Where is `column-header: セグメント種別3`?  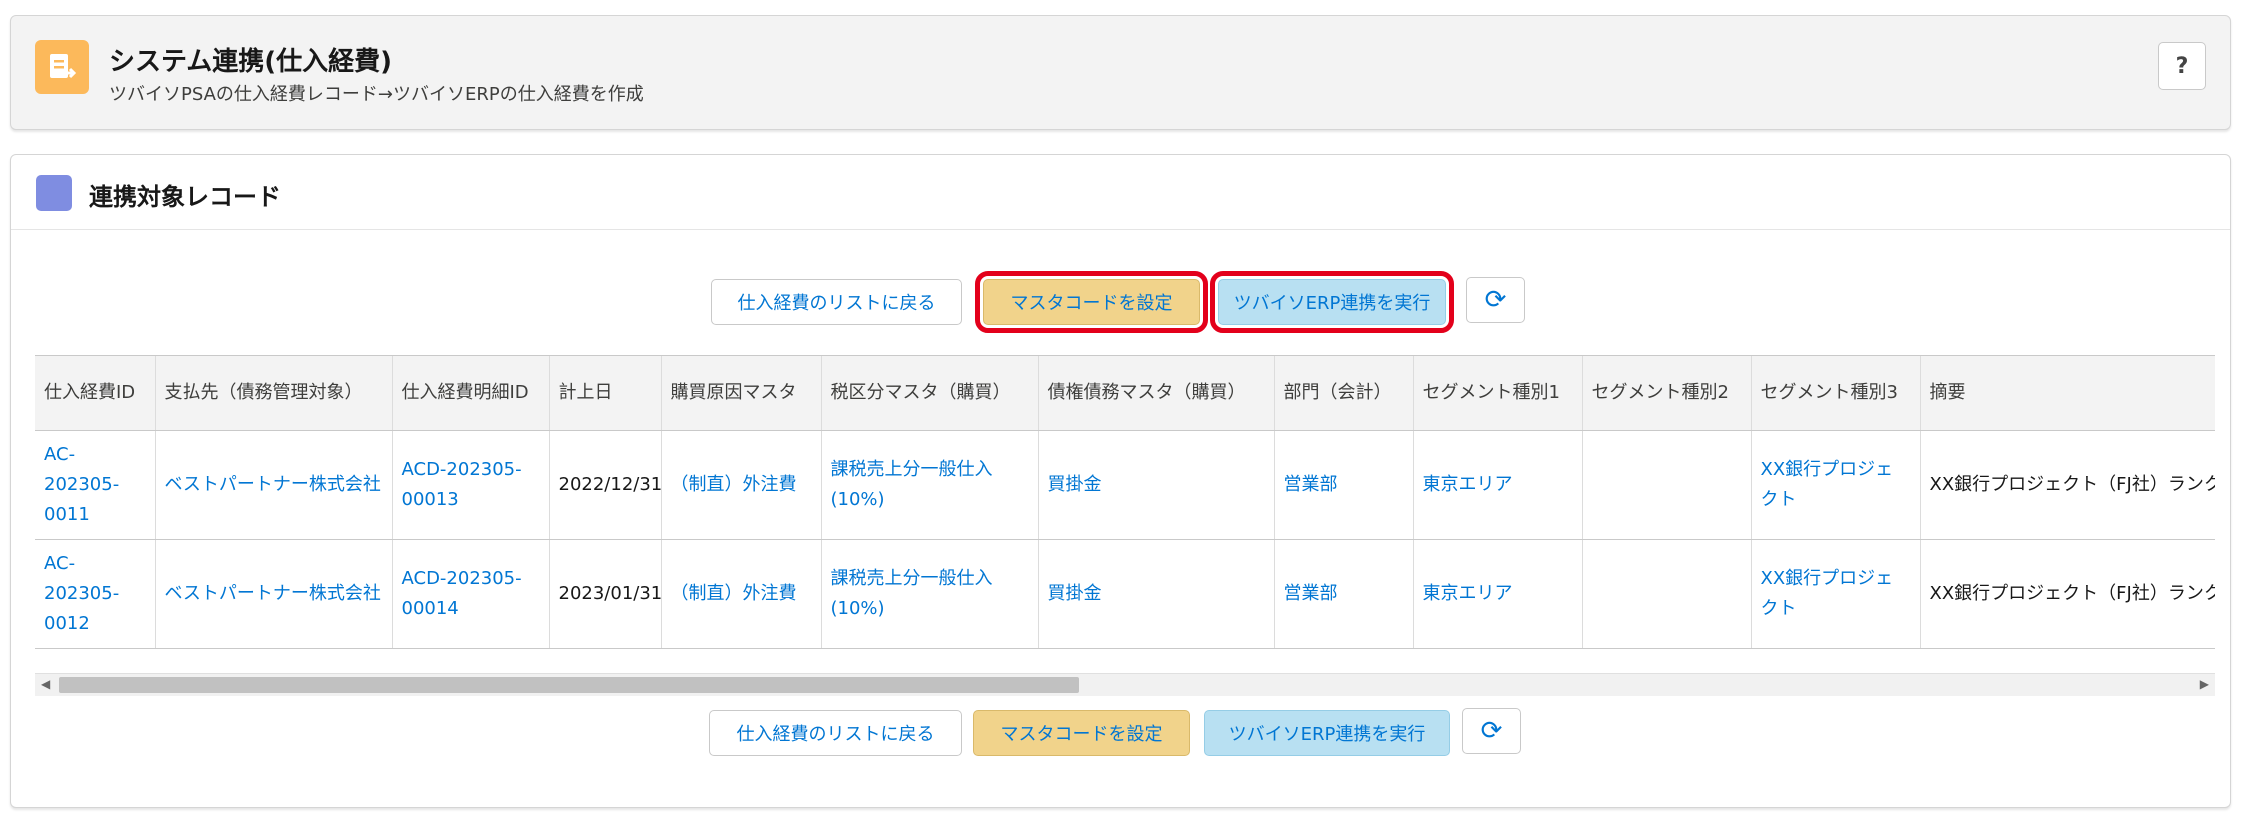 column-header: セグメント種別3 is located at coordinates (1836, 393).